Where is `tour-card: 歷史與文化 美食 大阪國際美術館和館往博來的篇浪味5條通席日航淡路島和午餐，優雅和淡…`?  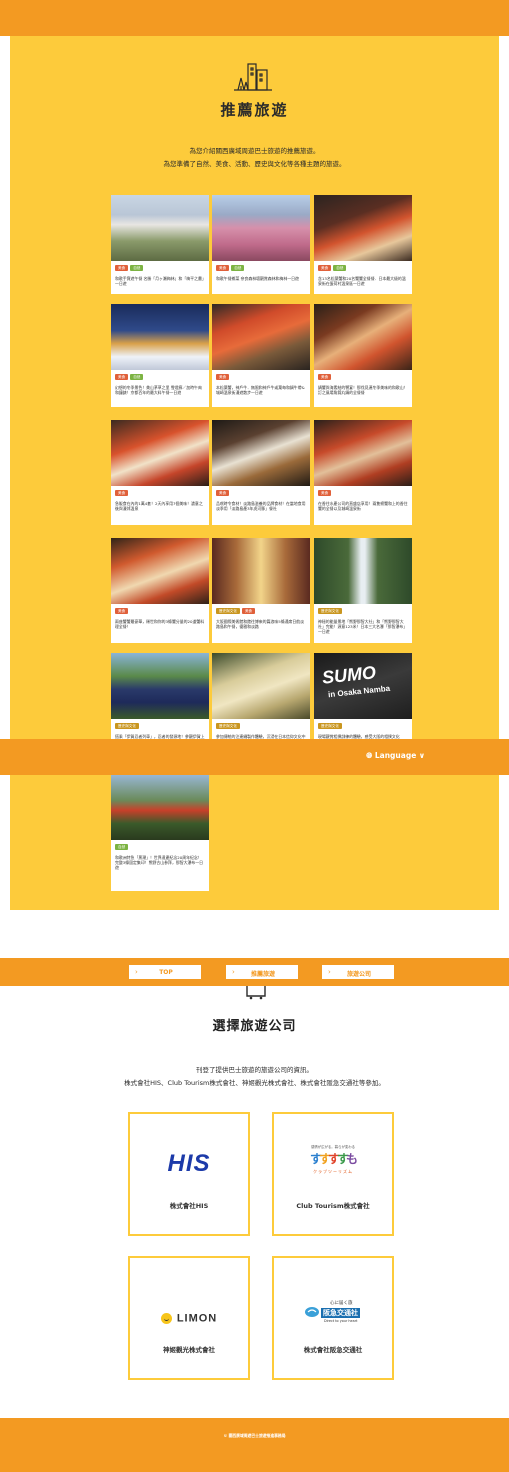
tour-card: 歷史與文化 美食 大阪國際美術館和館往博來的篇浪味5條通席日航淡路島和午餐，優雅和淡… is located at coordinates (261, 590).